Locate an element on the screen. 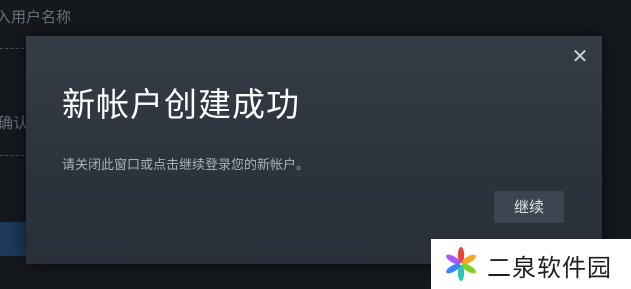  watermark-text: 二泉软件园 is located at coordinates (549, 268).